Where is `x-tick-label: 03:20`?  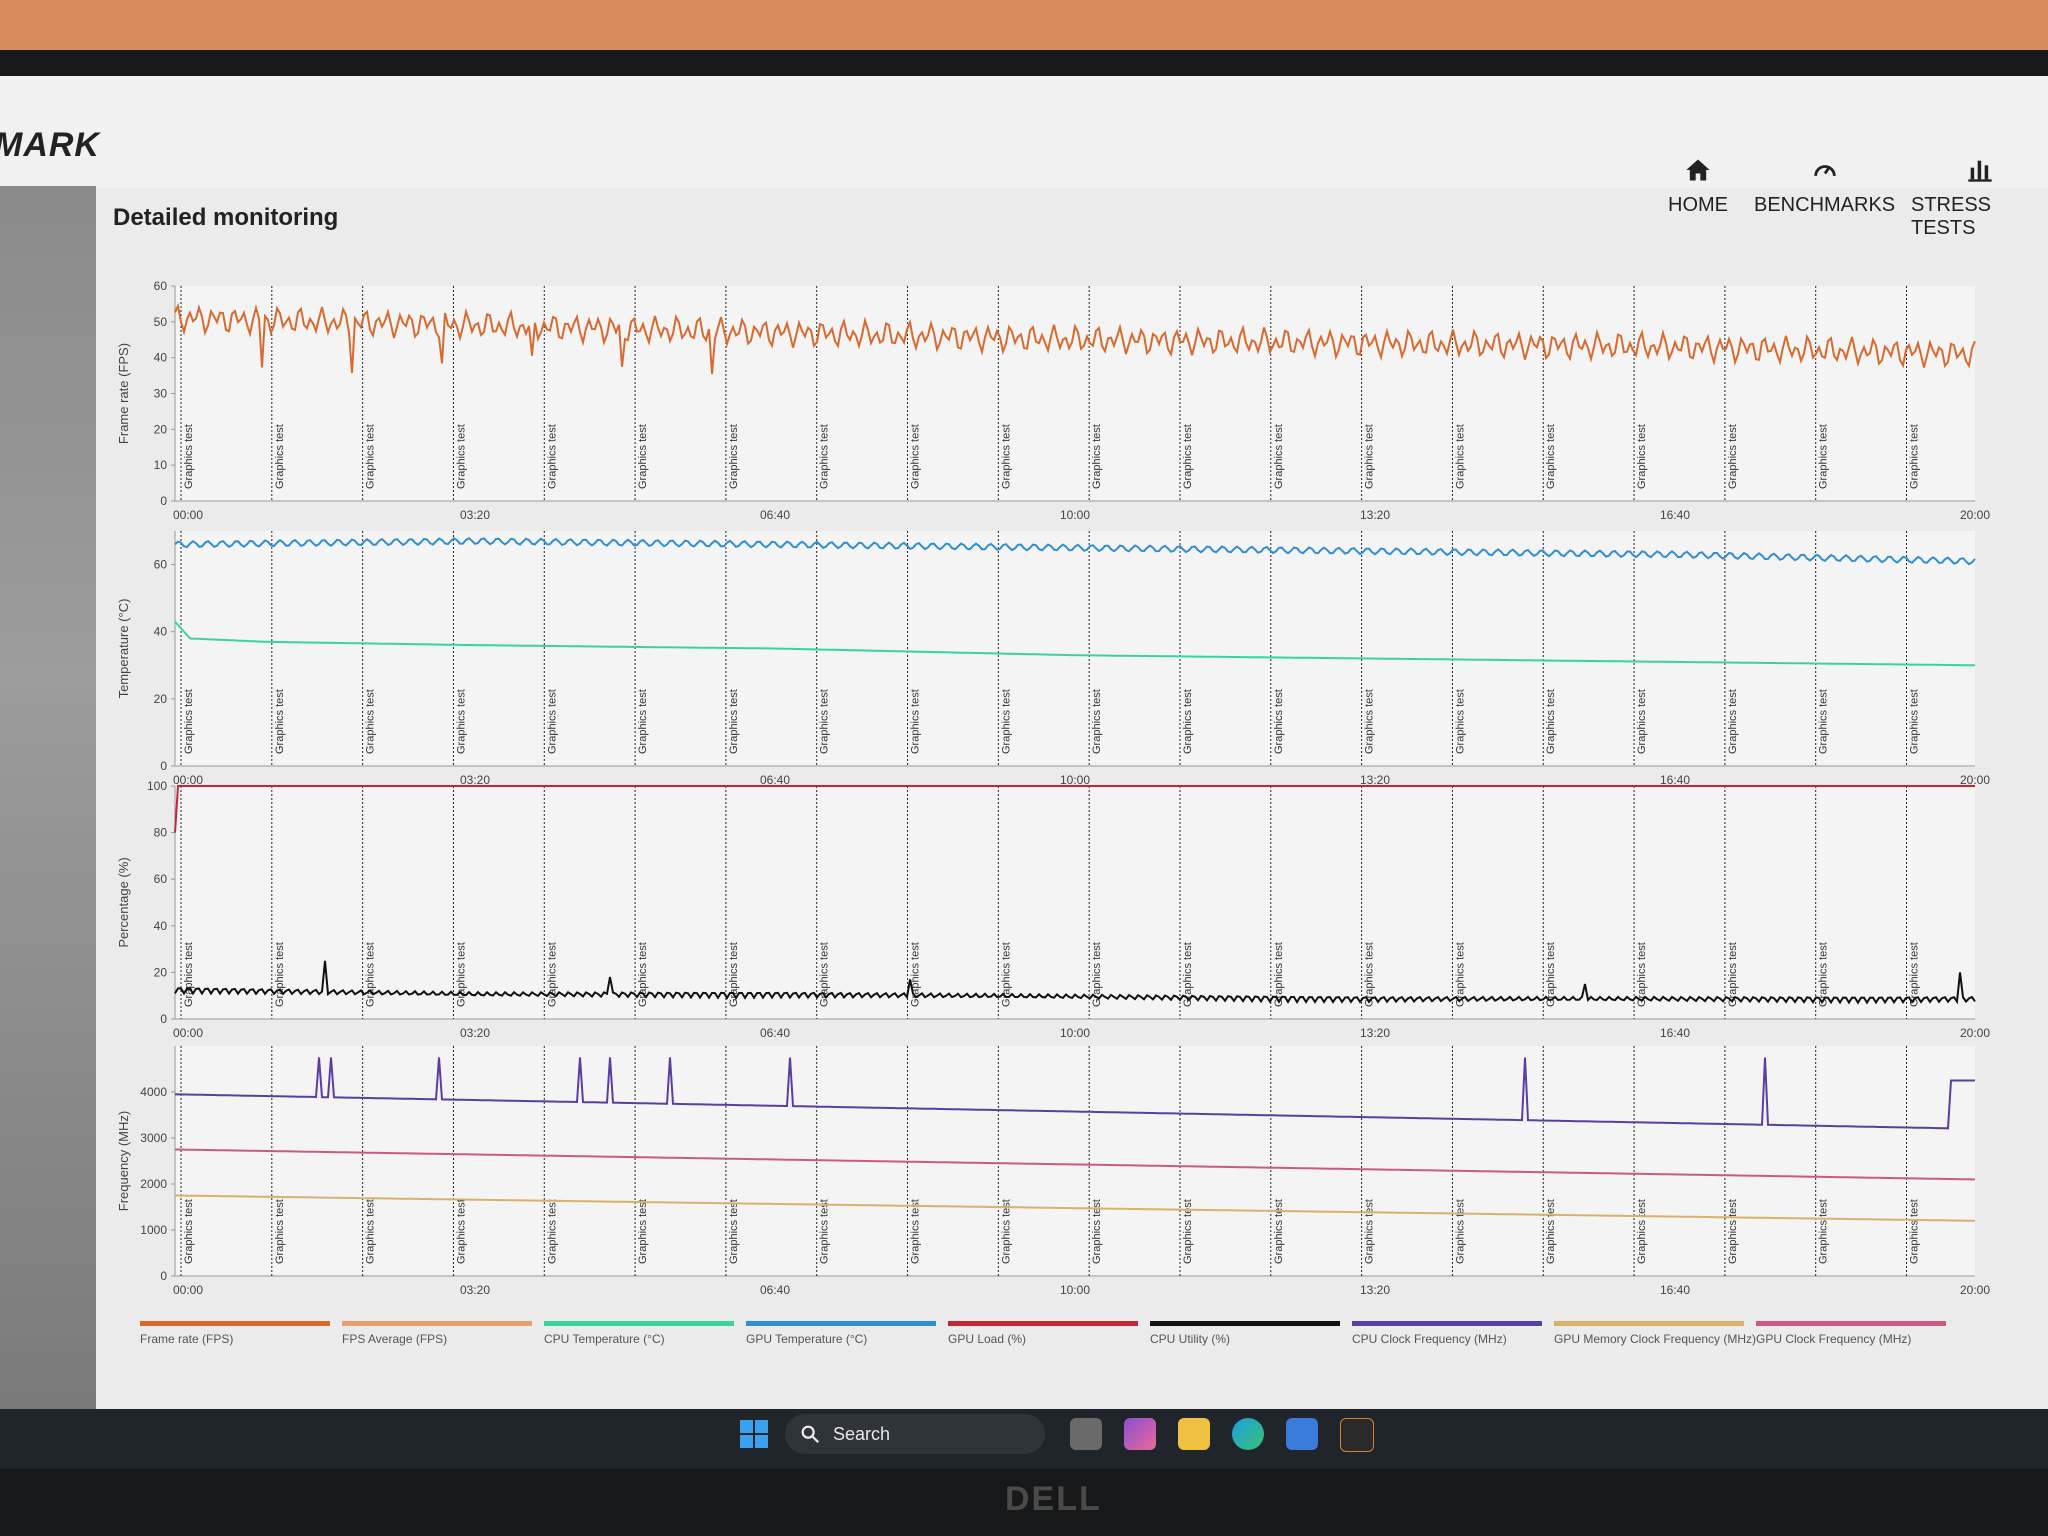 x-tick-label: 03:20 is located at coordinates (475, 1290).